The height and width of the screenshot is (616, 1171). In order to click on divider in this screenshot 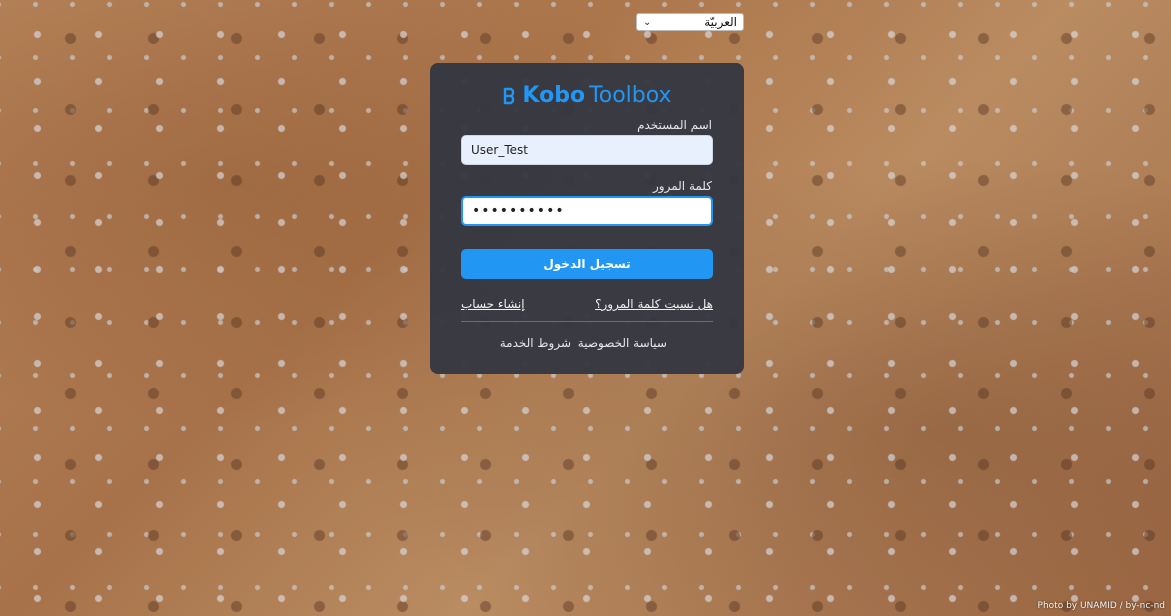, I will do `click(587, 321)`.